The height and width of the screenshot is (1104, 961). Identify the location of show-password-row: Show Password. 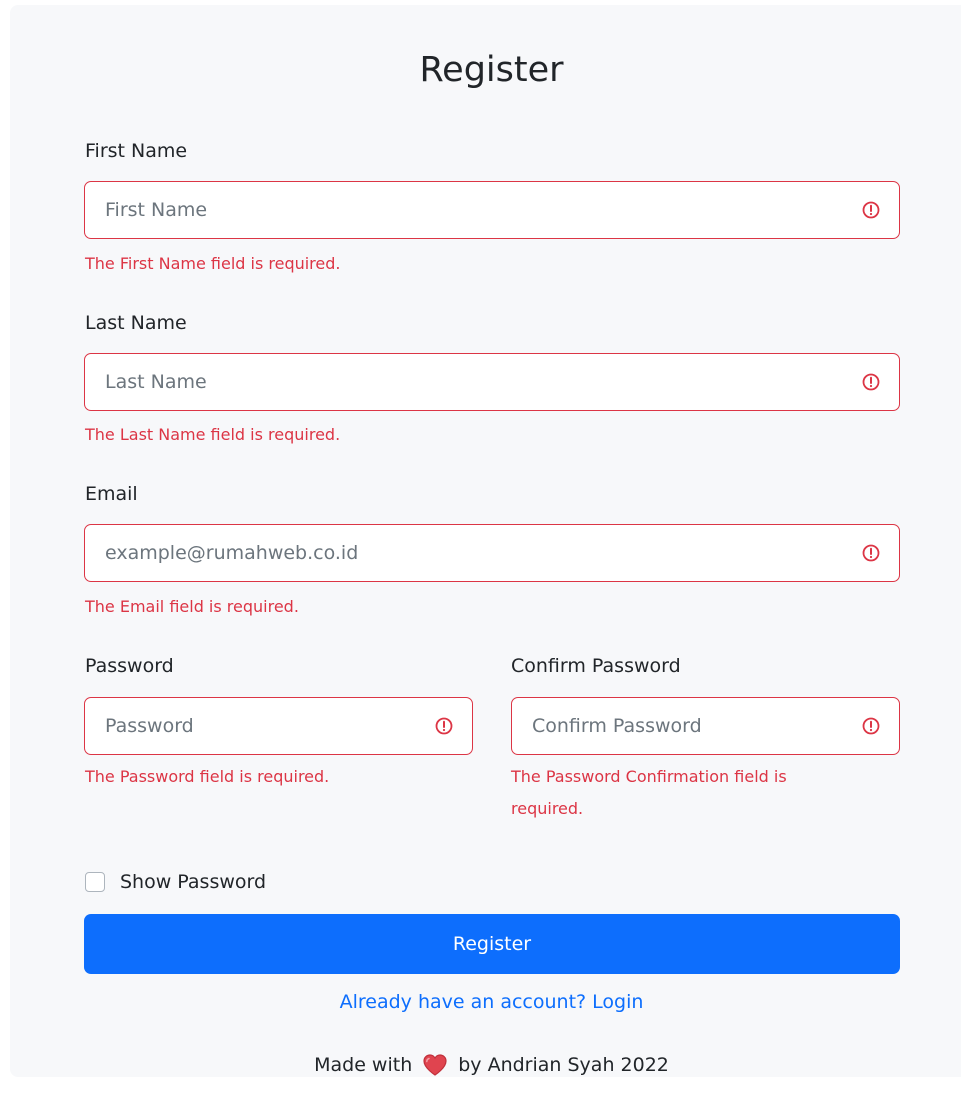
(175, 882).